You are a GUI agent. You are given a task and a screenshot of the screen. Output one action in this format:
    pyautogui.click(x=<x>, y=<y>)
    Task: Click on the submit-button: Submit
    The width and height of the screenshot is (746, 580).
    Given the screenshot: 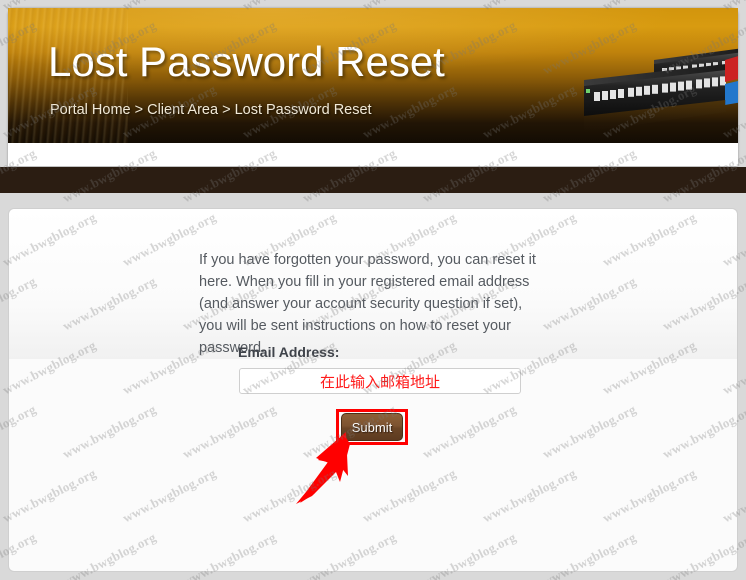 What is the action you would take?
    pyautogui.click(x=372, y=427)
    